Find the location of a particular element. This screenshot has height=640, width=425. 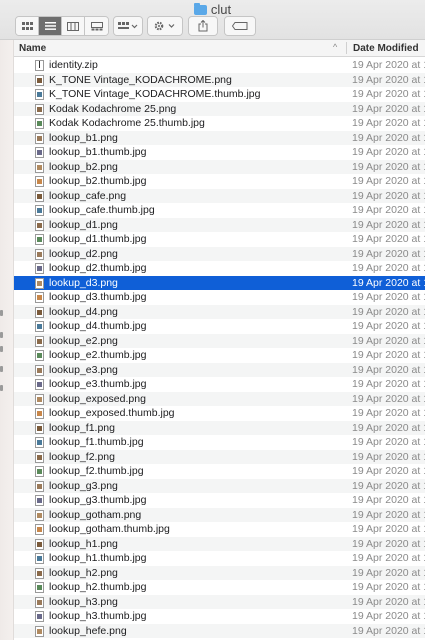

file-row: lookup_e3.thumb.jpg 19 Apr 2020 at 15 is located at coordinates (219, 384).